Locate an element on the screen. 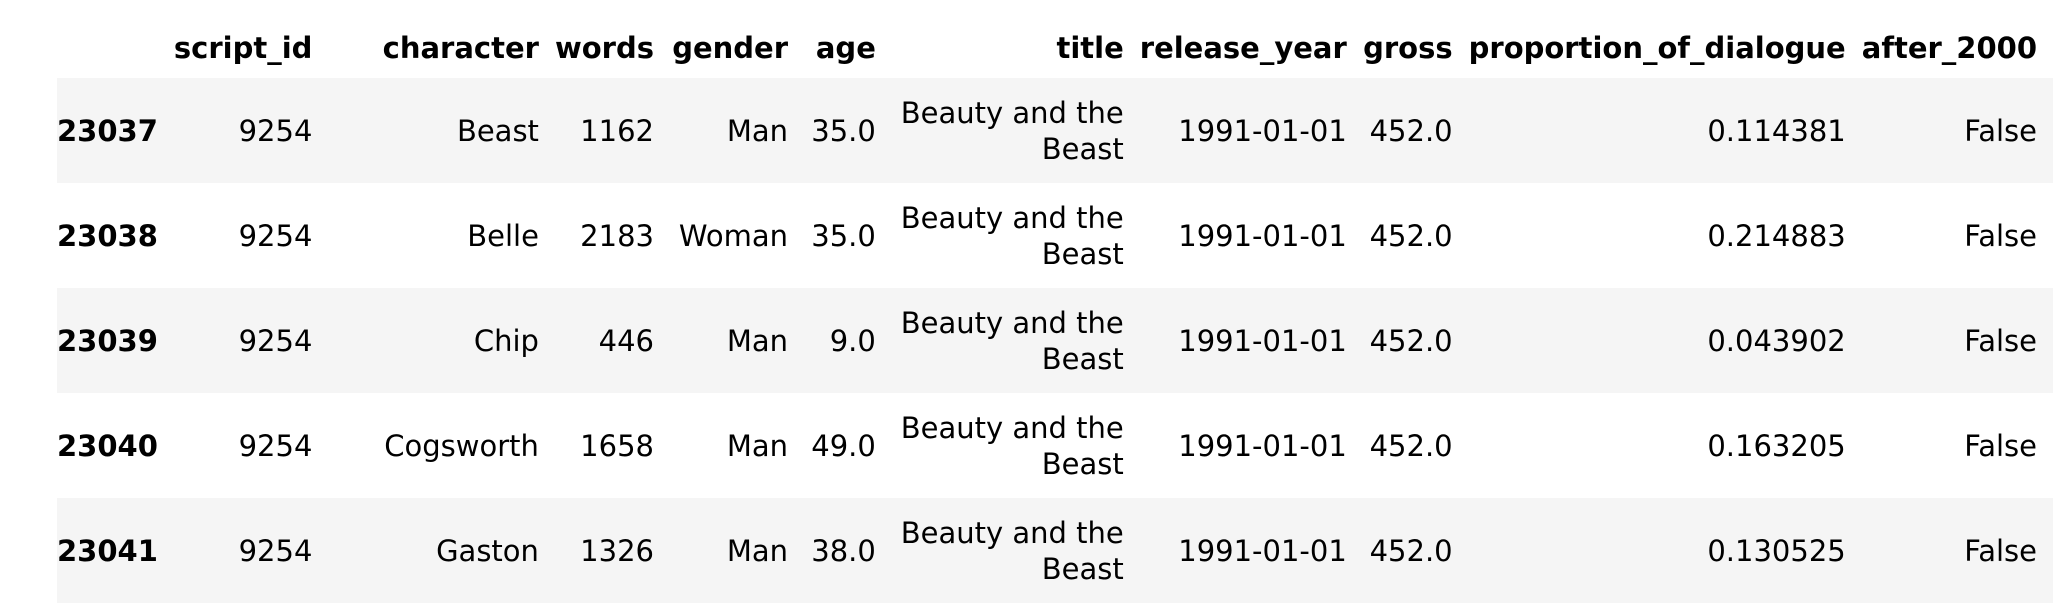 The image size is (2053, 609). column-header-index is located at coordinates (115, 48).